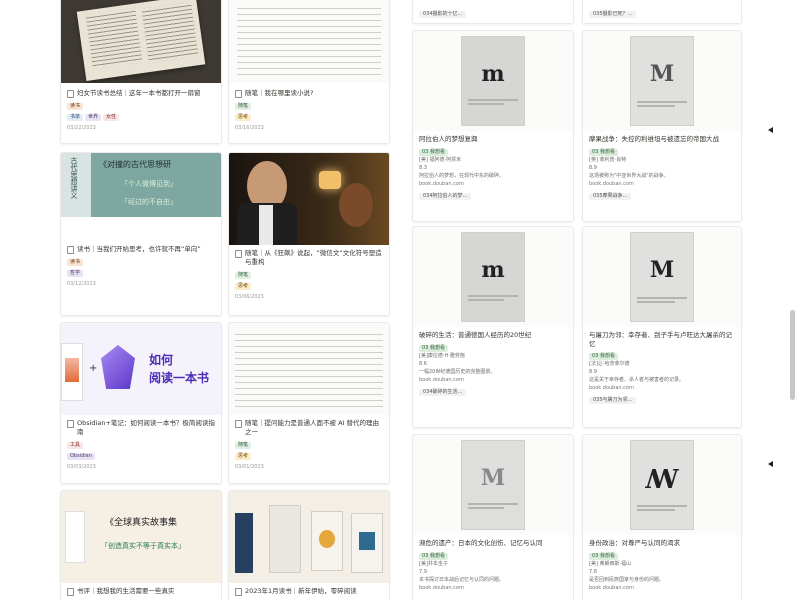  Describe the element at coordinates (475, 335) in the screenshot. I see `book-title: 破碎的生活：普通德国人经历的20世纪` at that location.